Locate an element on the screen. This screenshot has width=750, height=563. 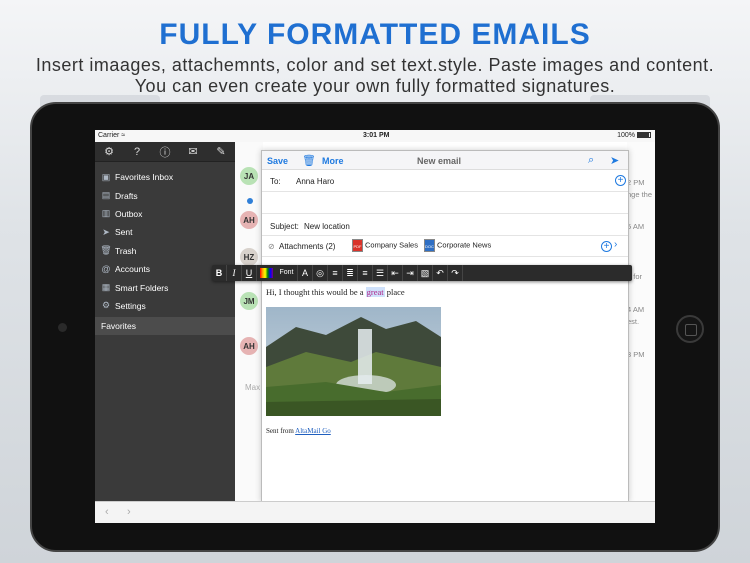
sidebar-item-outbox: ▥ Outbox is located at coordinates (165, 214).